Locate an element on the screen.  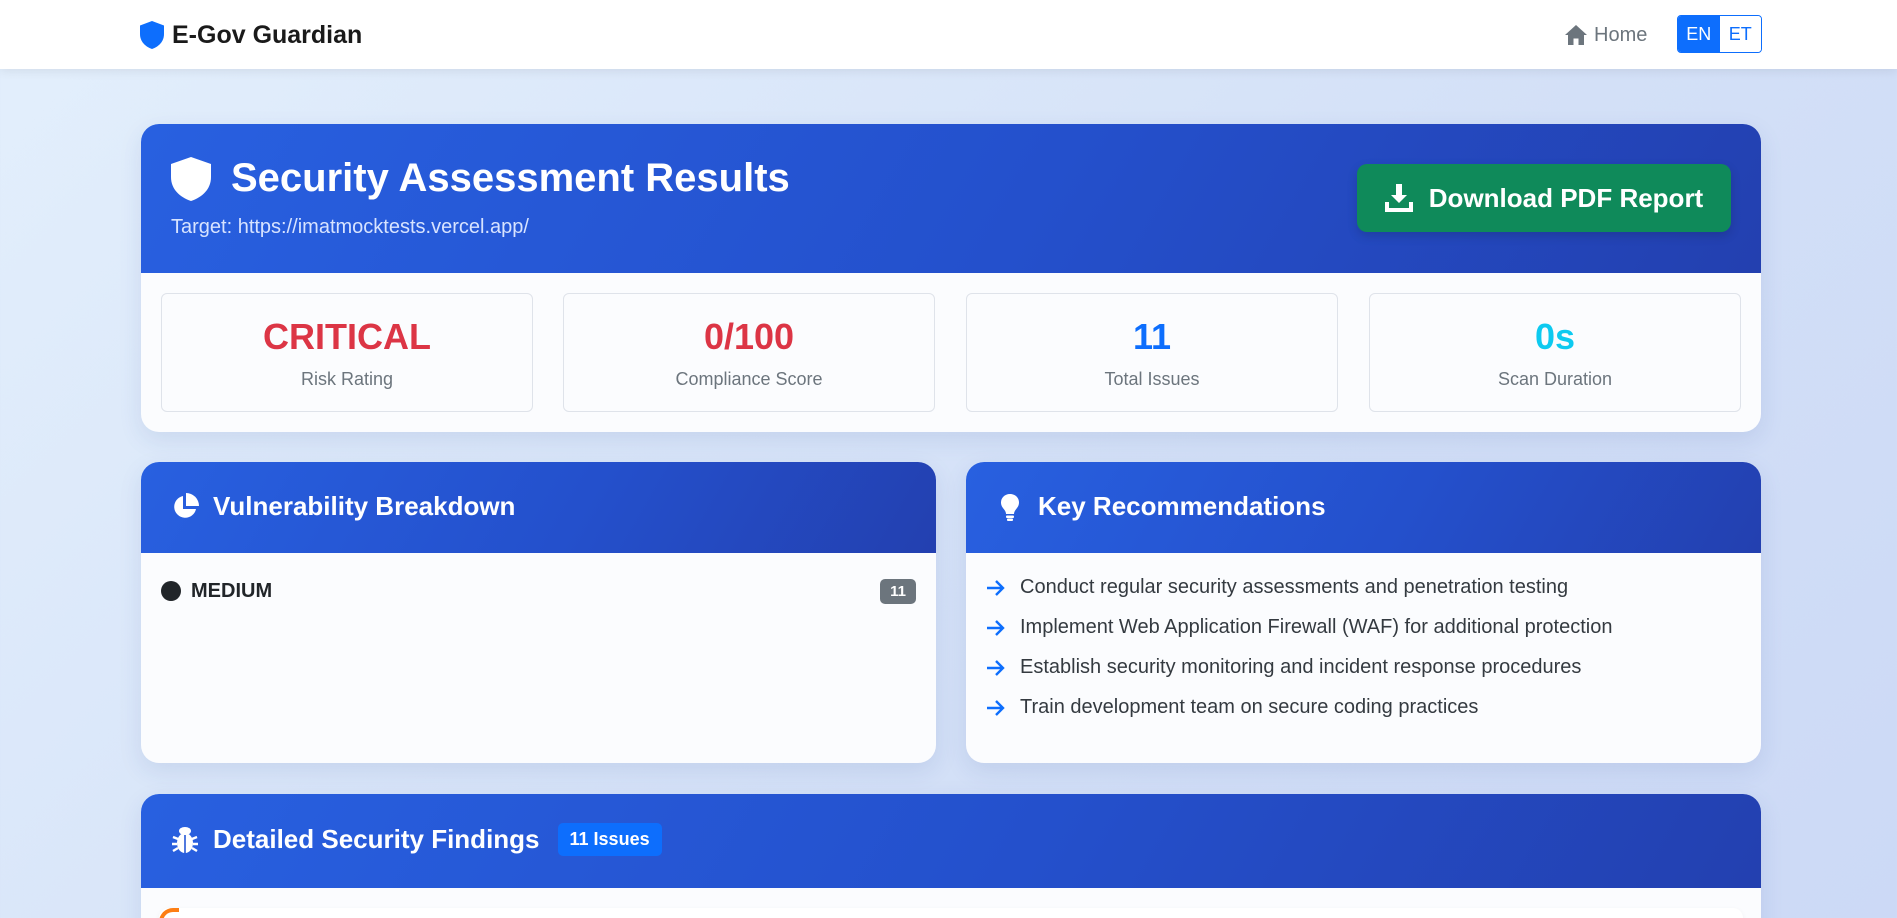
severity-dot is located at coordinates (171, 591).